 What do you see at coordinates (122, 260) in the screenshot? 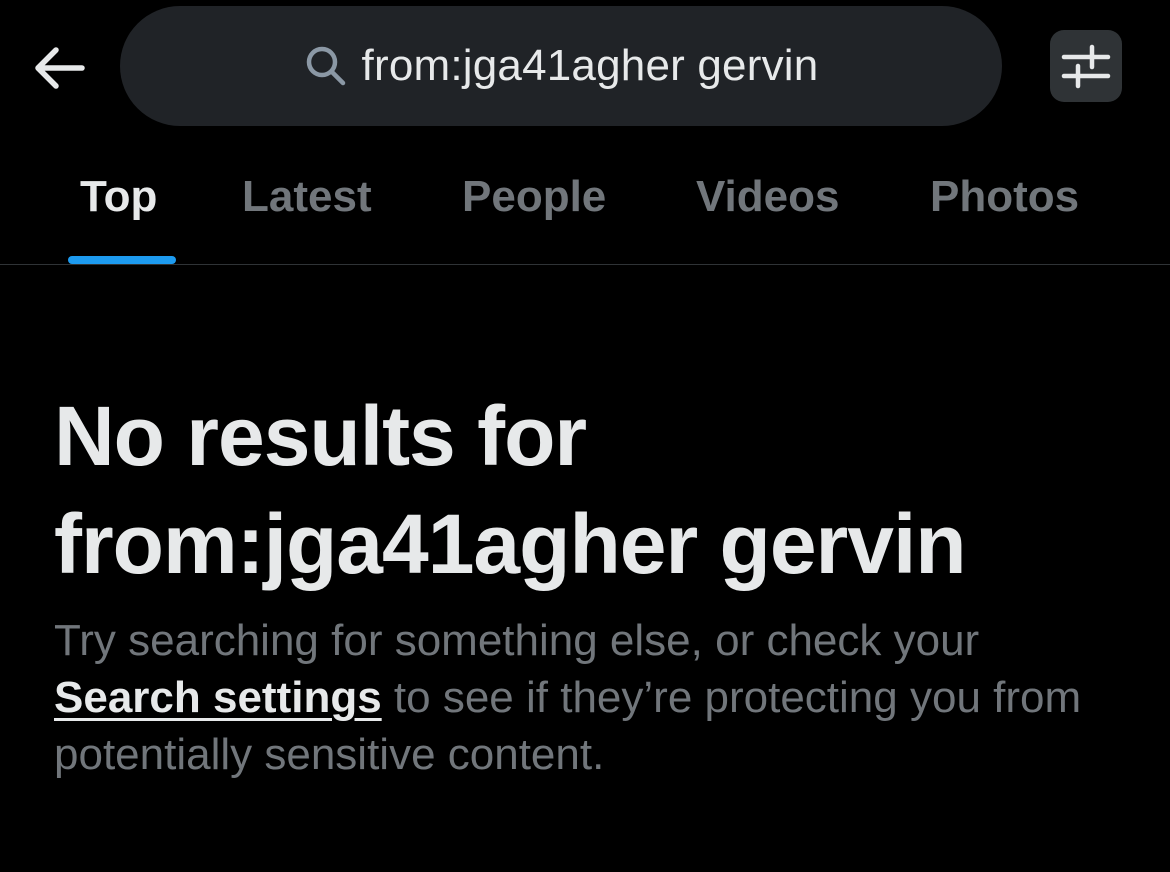
I see `active-tab-indicator` at bounding box center [122, 260].